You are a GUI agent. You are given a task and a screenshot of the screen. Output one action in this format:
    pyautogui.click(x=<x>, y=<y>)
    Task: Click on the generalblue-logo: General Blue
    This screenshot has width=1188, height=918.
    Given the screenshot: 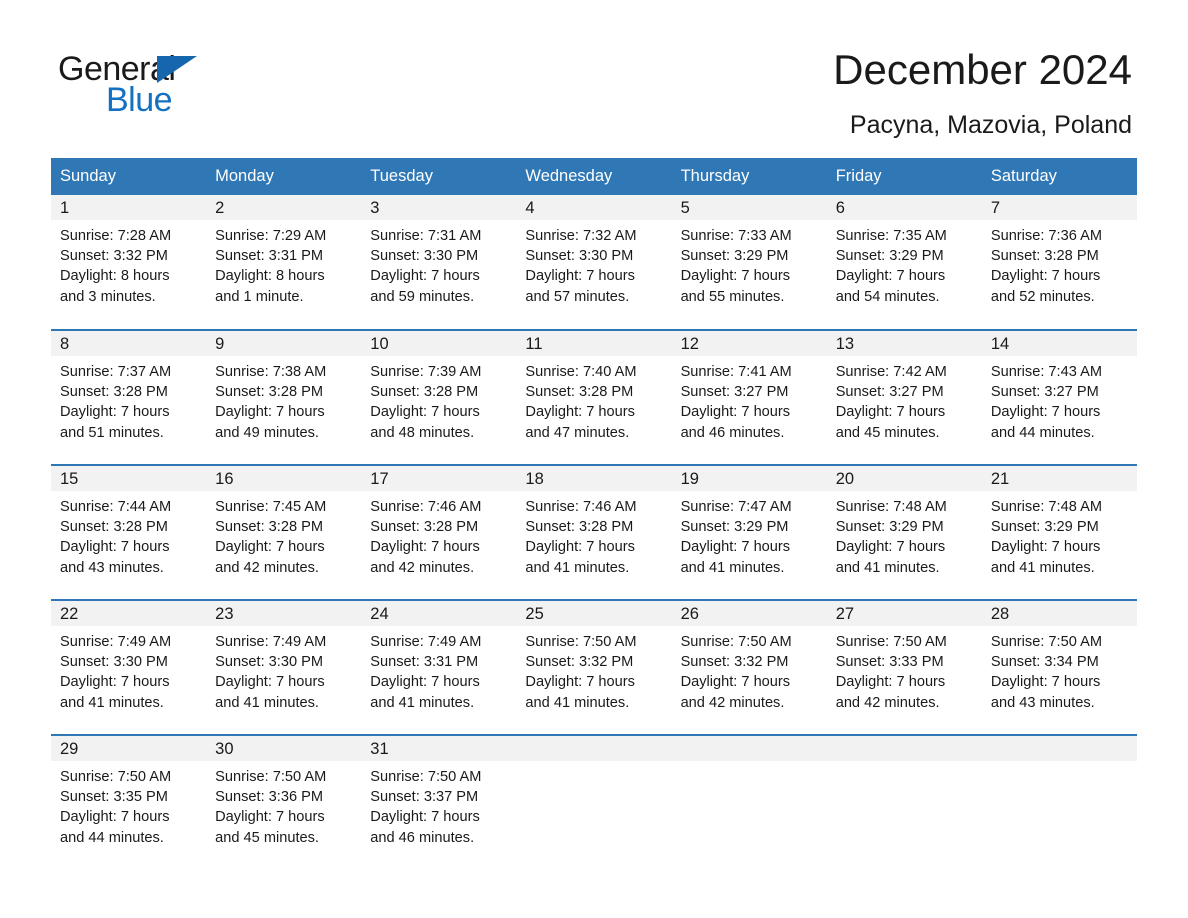 What is the action you would take?
    pyautogui.click(x=133, y=82)
    